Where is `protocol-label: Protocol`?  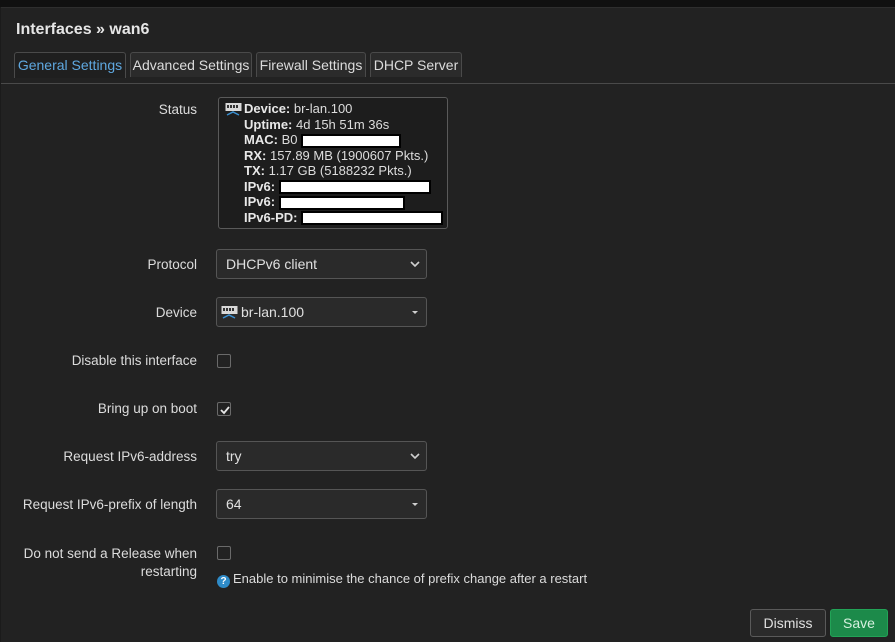 protocol-label: Protocol is located at coordinates (172, 264).